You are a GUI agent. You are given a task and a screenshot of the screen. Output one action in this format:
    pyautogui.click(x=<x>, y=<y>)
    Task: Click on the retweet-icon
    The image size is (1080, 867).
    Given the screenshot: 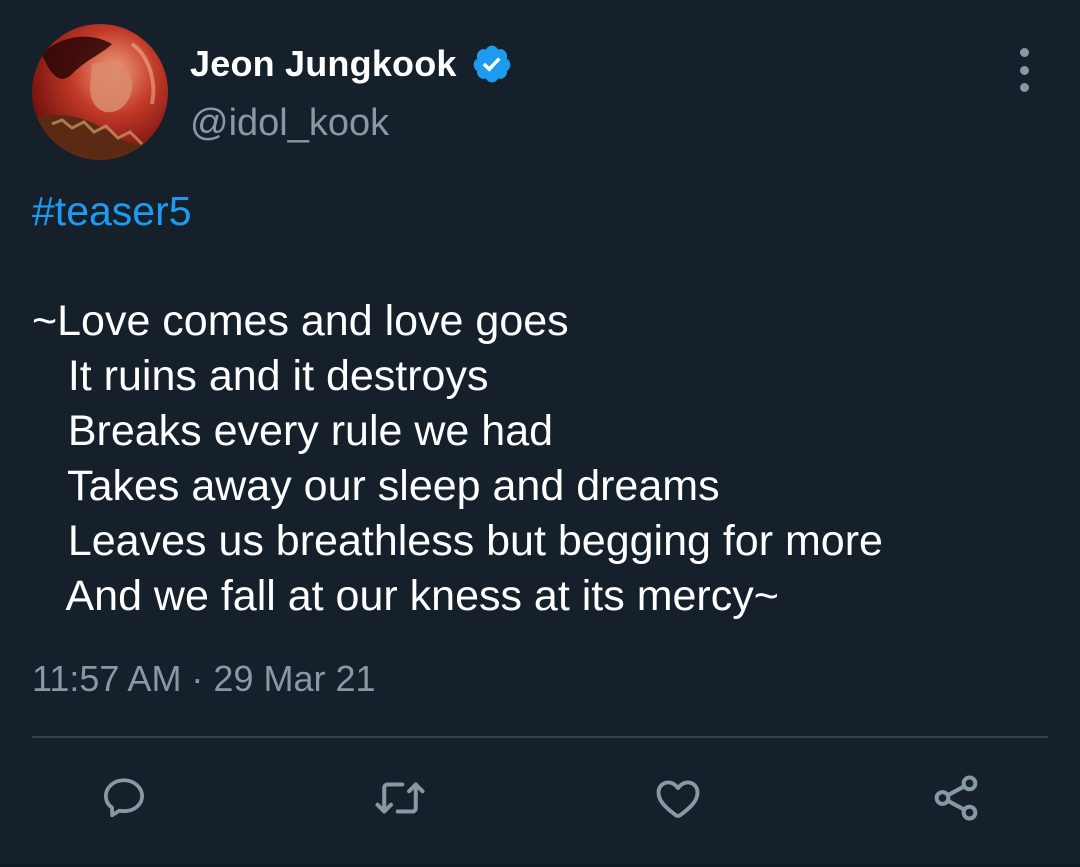 What is the action you would take?
    pyautogui.click(x=400, y=798)
    